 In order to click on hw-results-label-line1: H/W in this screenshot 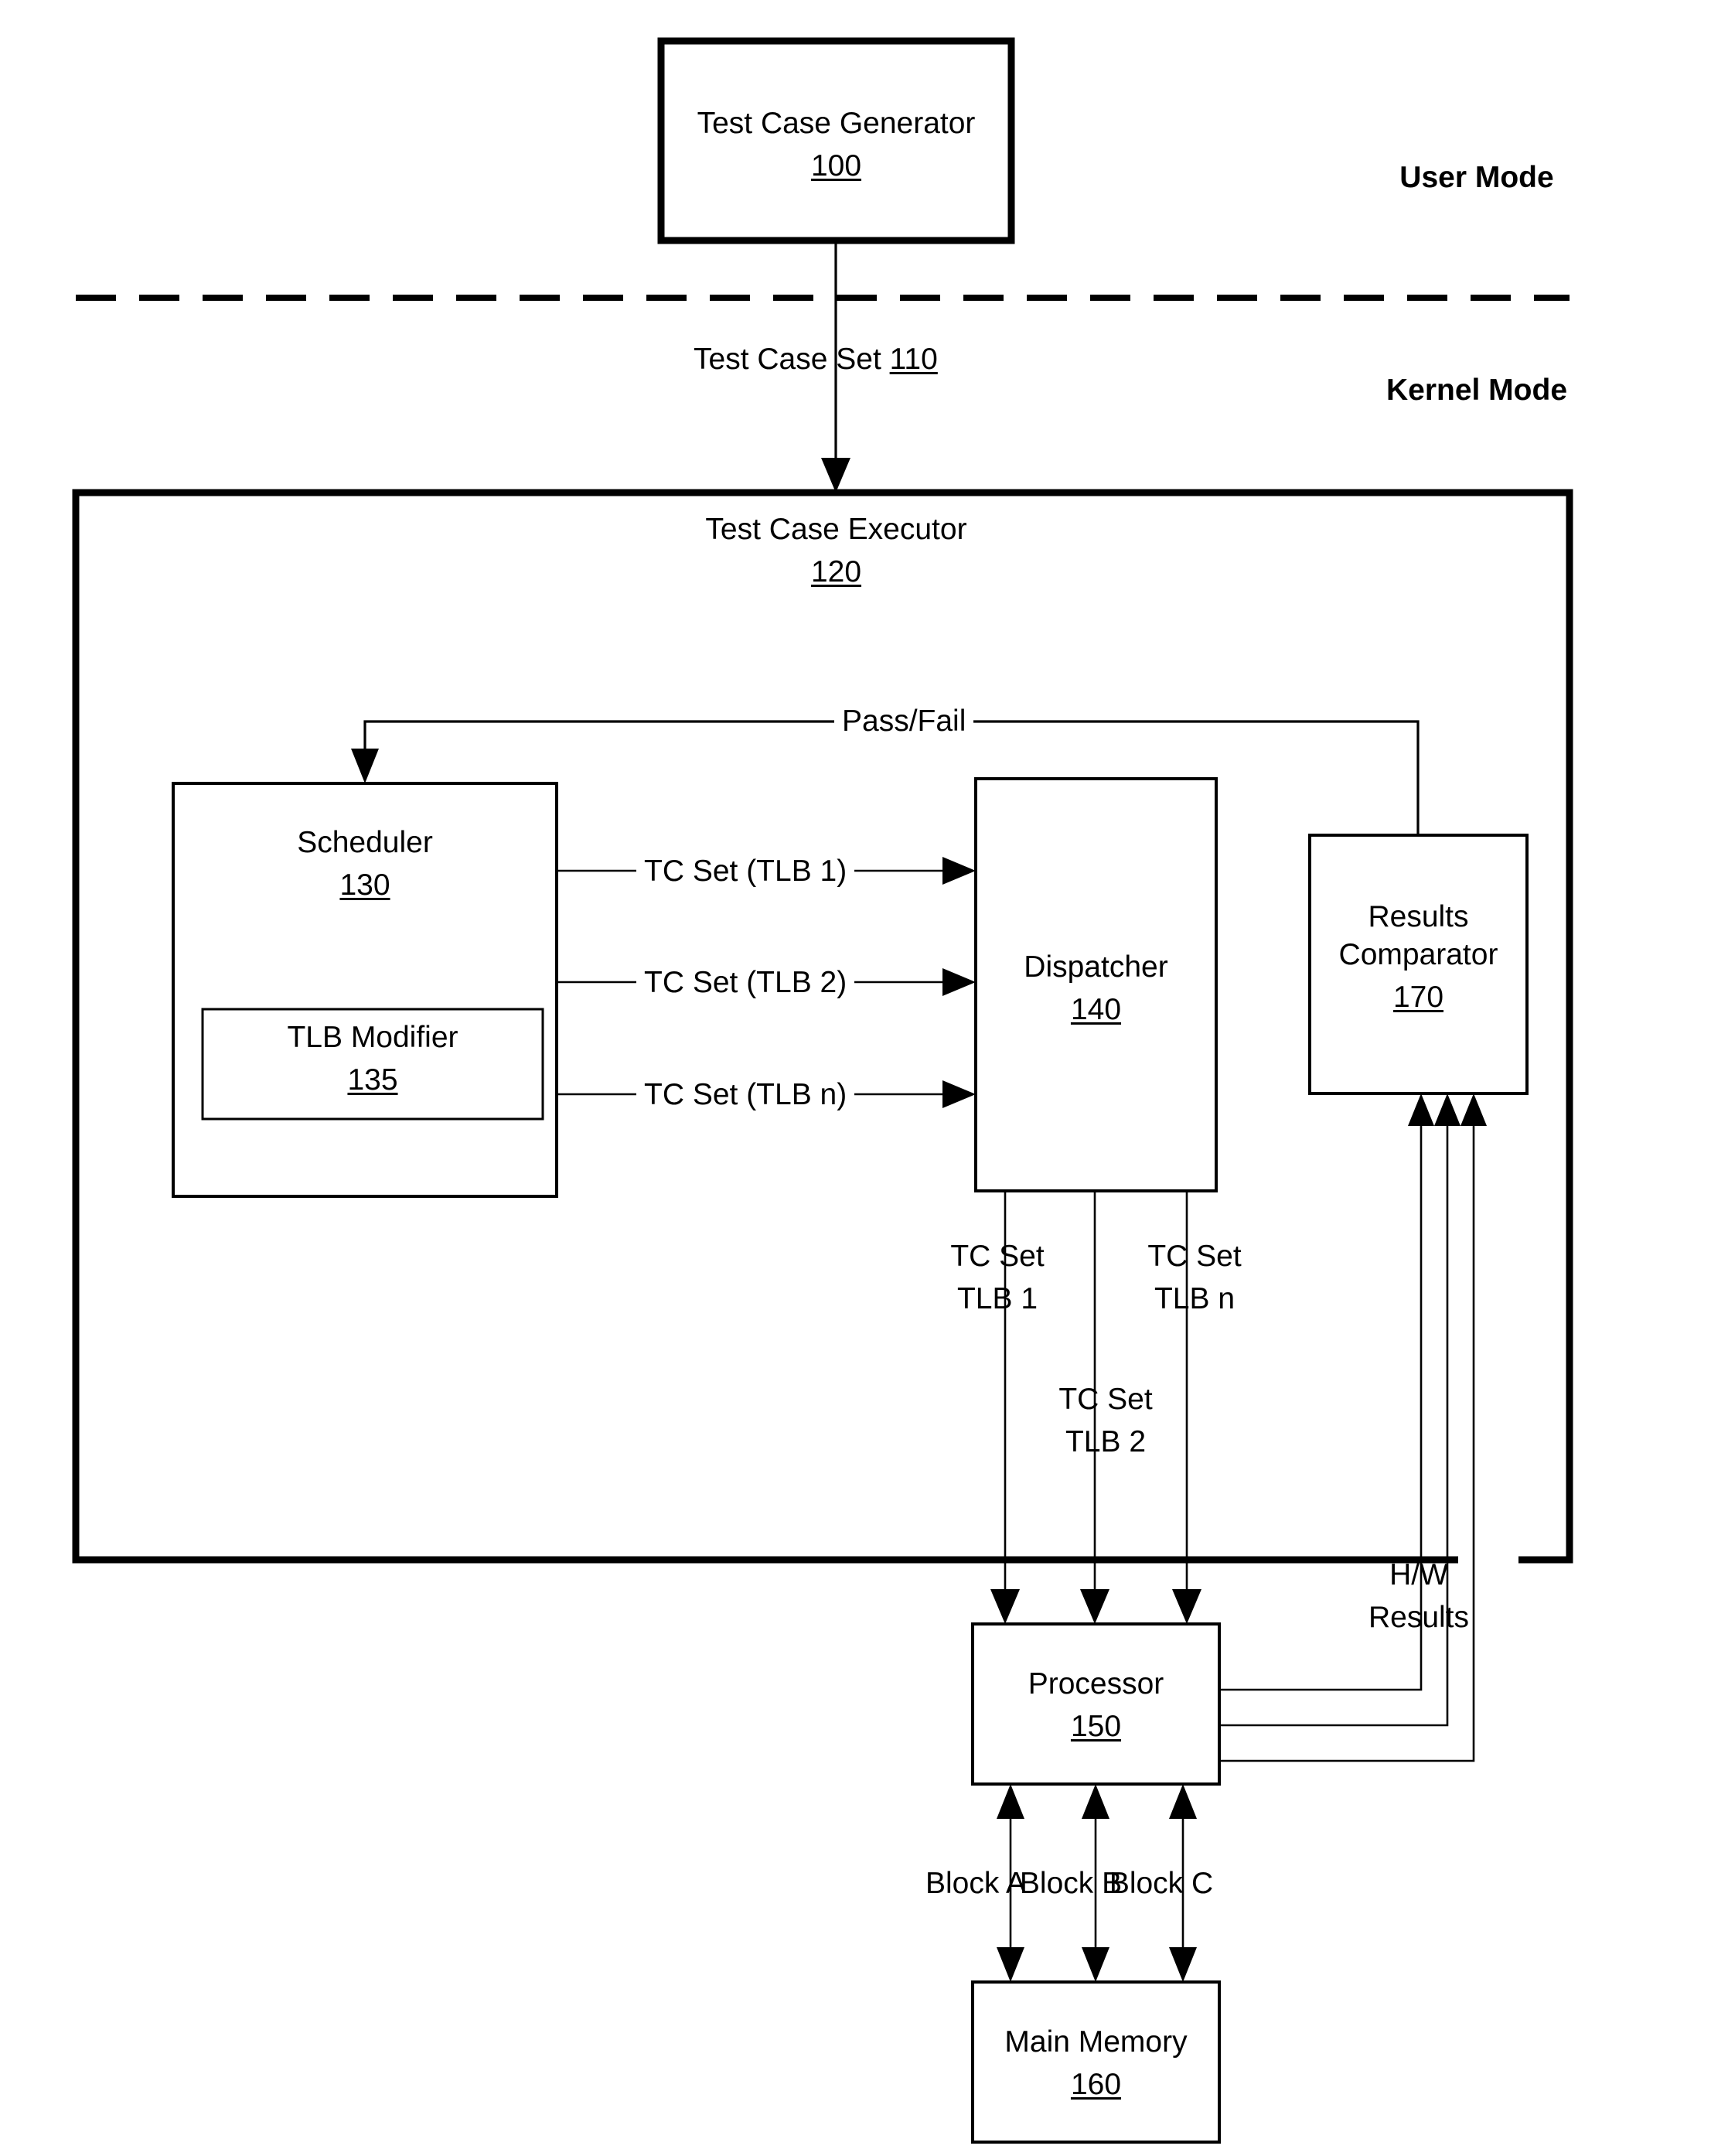, I will do `click(1418, 1574)`.